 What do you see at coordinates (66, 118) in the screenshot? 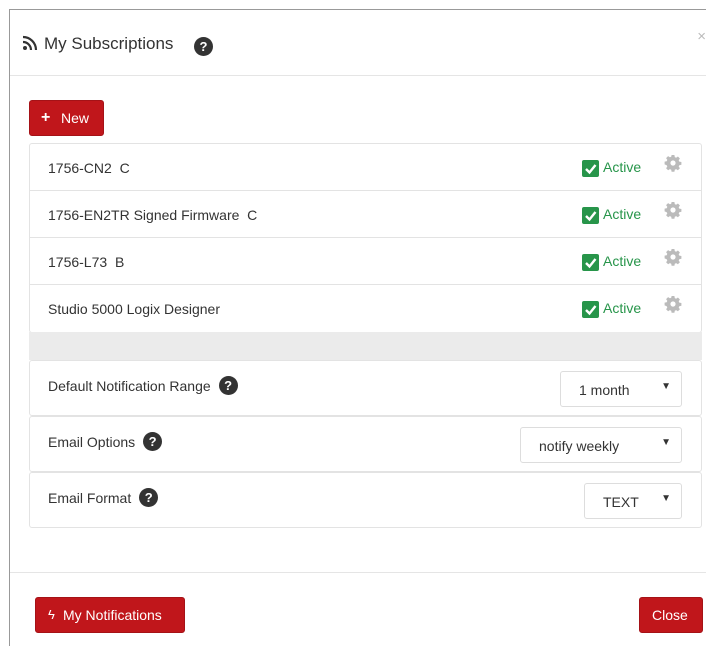
I see `new-subscription-button: + New` at bounding box center [66, 118].